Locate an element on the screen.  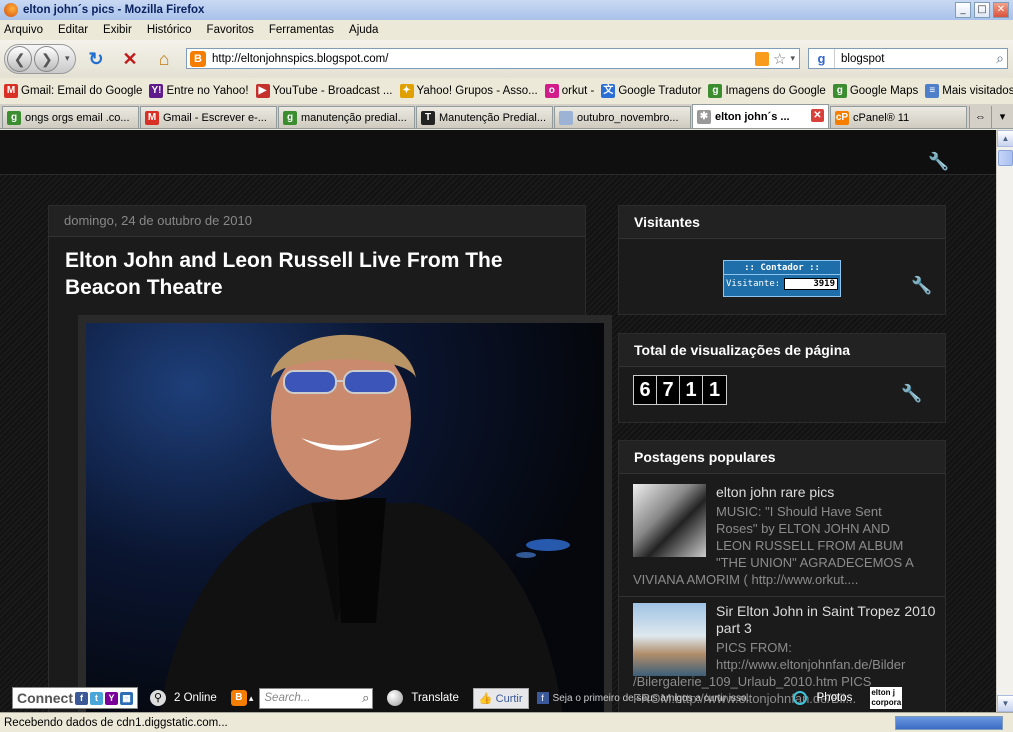
minimize-button: _ is located at coordinates (963, 10).